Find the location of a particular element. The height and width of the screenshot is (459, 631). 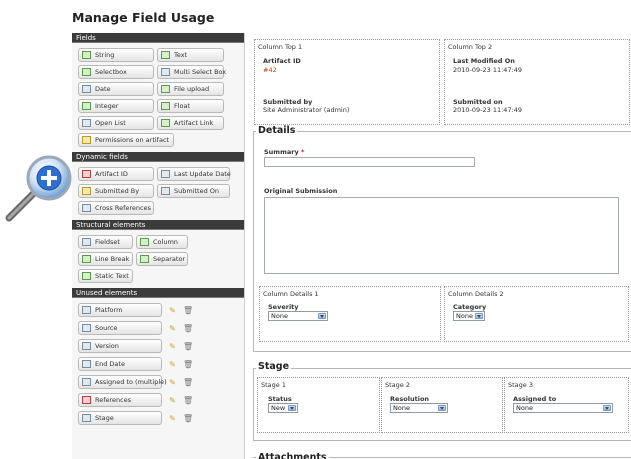

column-icon is located at coordinates (144, 242).